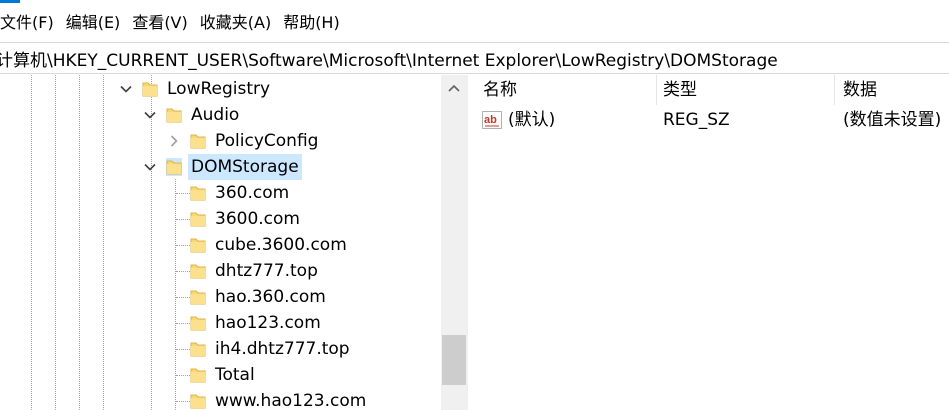 The image size is (949, 410). Describe the element at coordinates (215, 115) in the screenshot. I see `tree-node-label: Audio` at that location.